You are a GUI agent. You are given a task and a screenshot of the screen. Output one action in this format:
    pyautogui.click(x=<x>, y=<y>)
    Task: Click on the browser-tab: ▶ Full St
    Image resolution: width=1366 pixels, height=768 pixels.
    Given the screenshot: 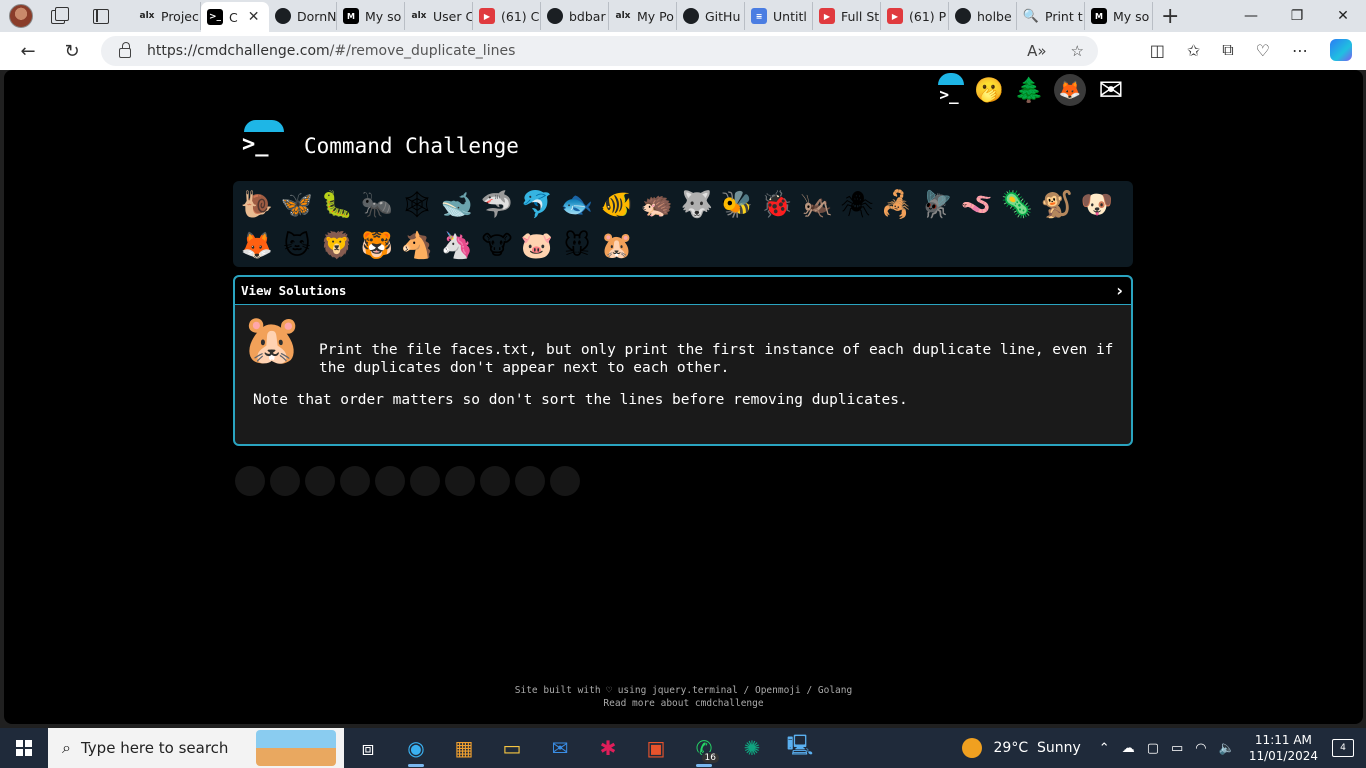 What is the action you would take?
    pyautogui.click(x=847, y=16)
    